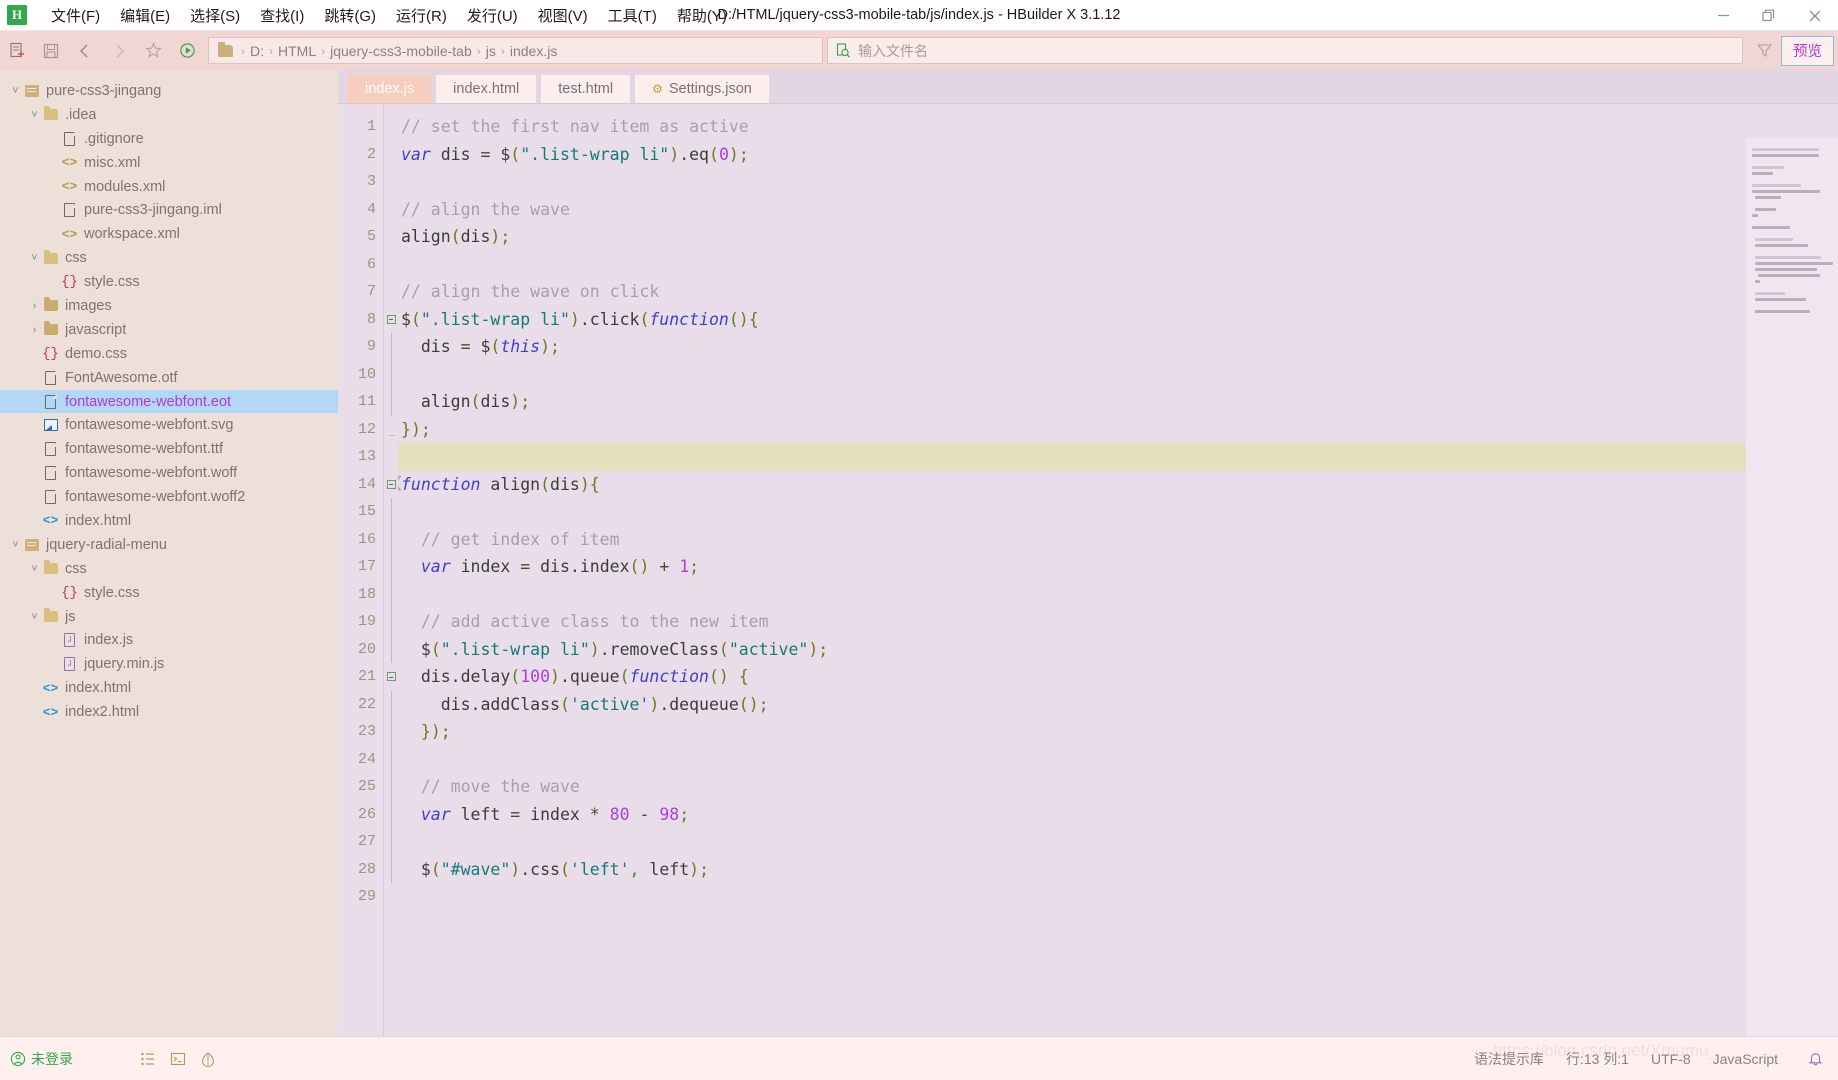  What do you see at coordinates (169, 545) in the screenshot?
I see `tree-item: ˅ jquery-radial-menu` at bounding box center [169, 545].